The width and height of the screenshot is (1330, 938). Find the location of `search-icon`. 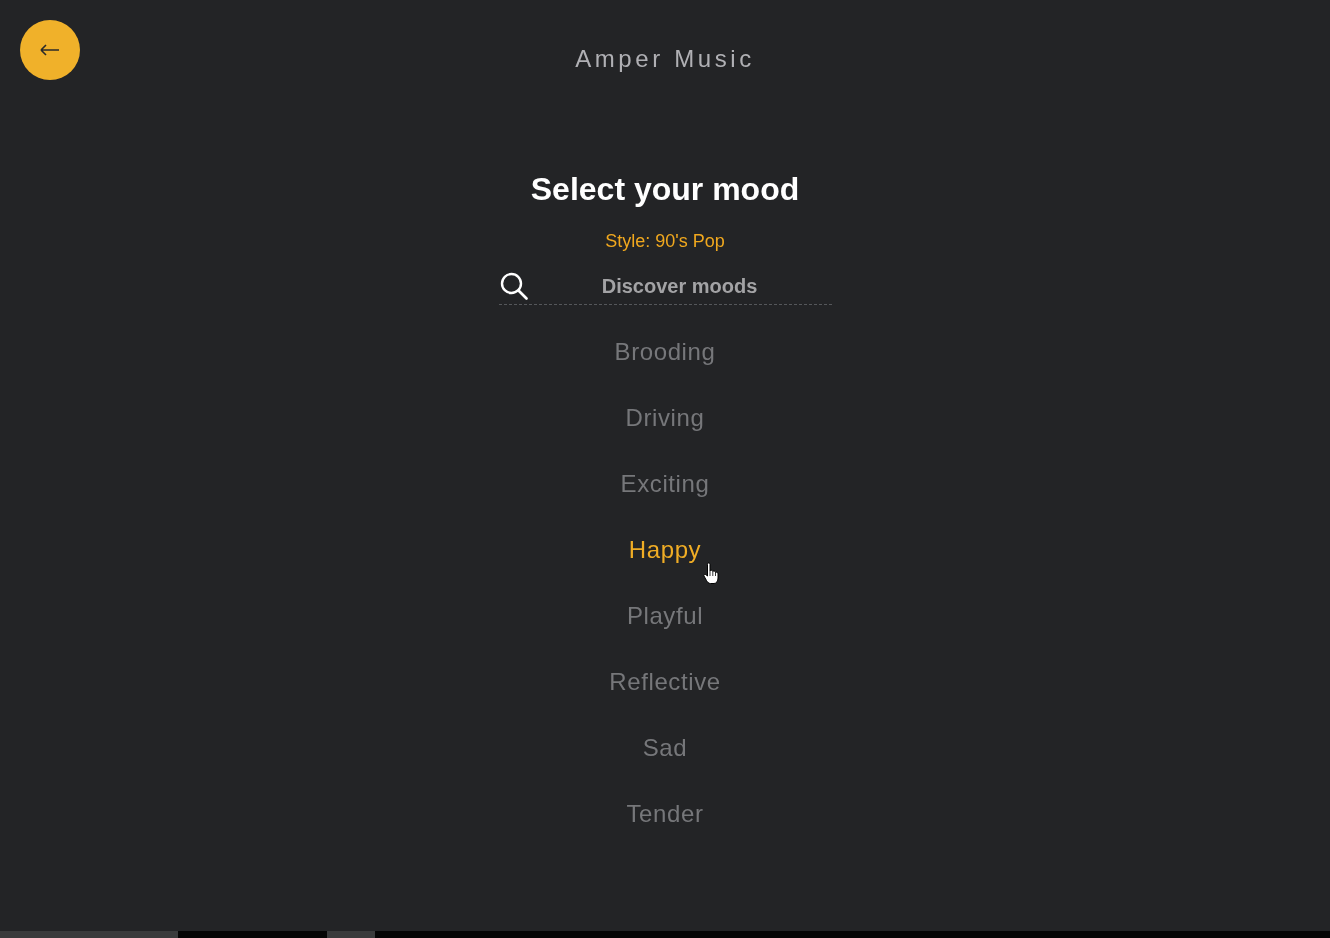

search-icon is located at coordinates (513, 286).